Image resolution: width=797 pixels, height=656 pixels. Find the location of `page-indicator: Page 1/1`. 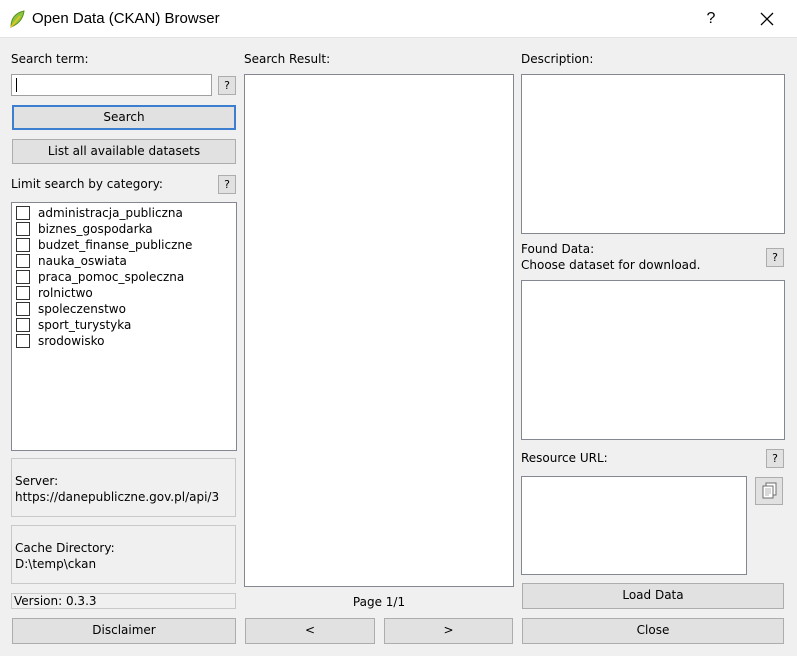

page-indicator: Page 1/1 is located at coordinates (379, 602).